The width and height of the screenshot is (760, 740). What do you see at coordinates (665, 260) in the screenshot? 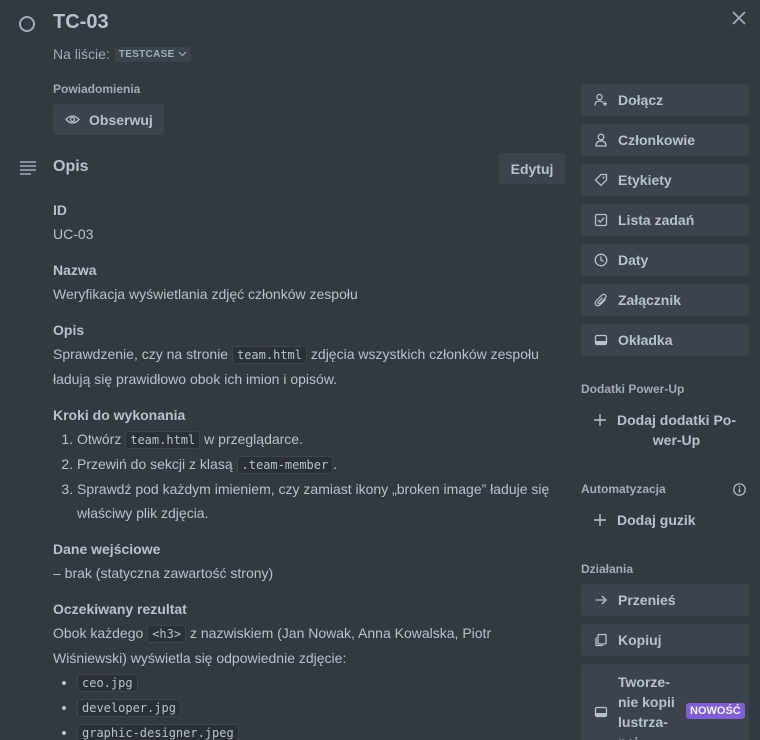
I see `dates-button: Daty` at bounding box center [665, 260].